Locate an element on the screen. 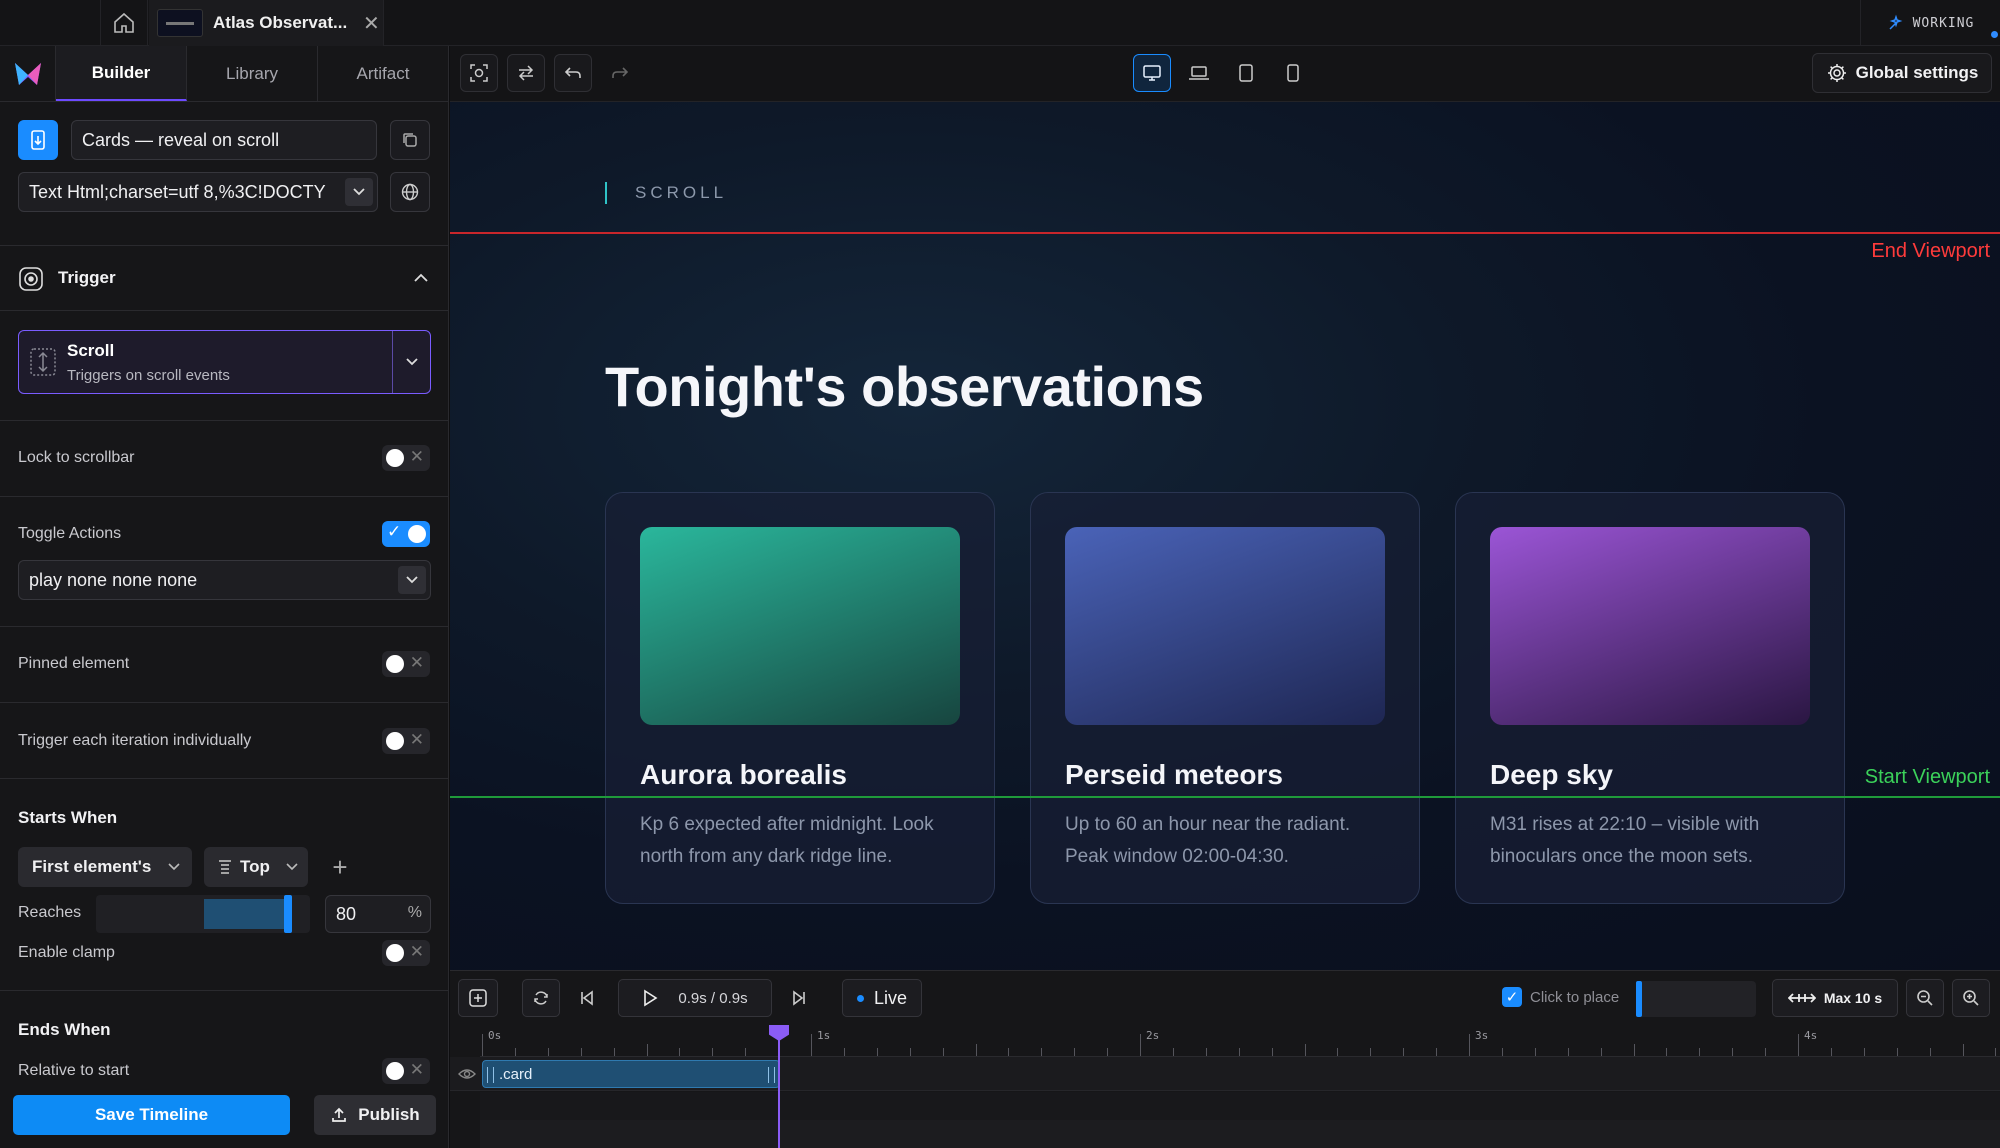 The height and width of the screenshot is (1148, 2000). zoom-out-button is located at coordinates (1925, 998).